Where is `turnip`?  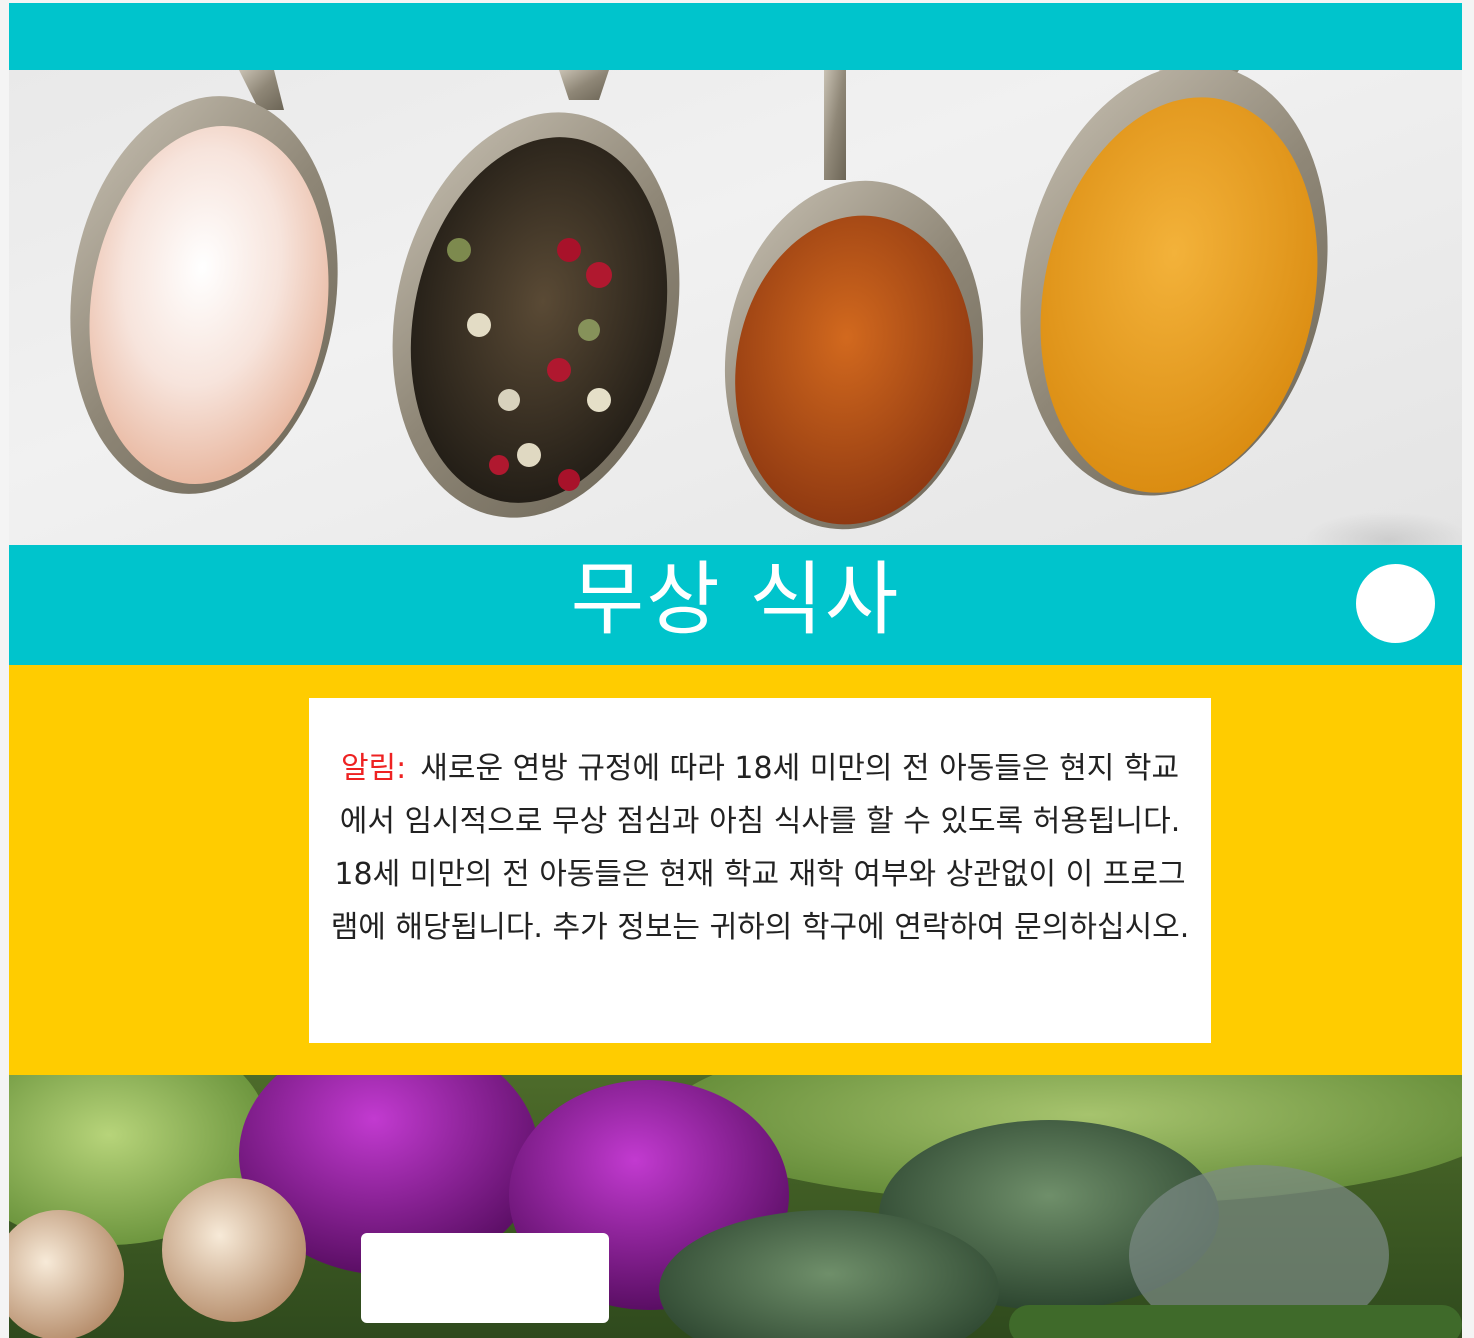 turnip is located at coordinates (234, 1250).